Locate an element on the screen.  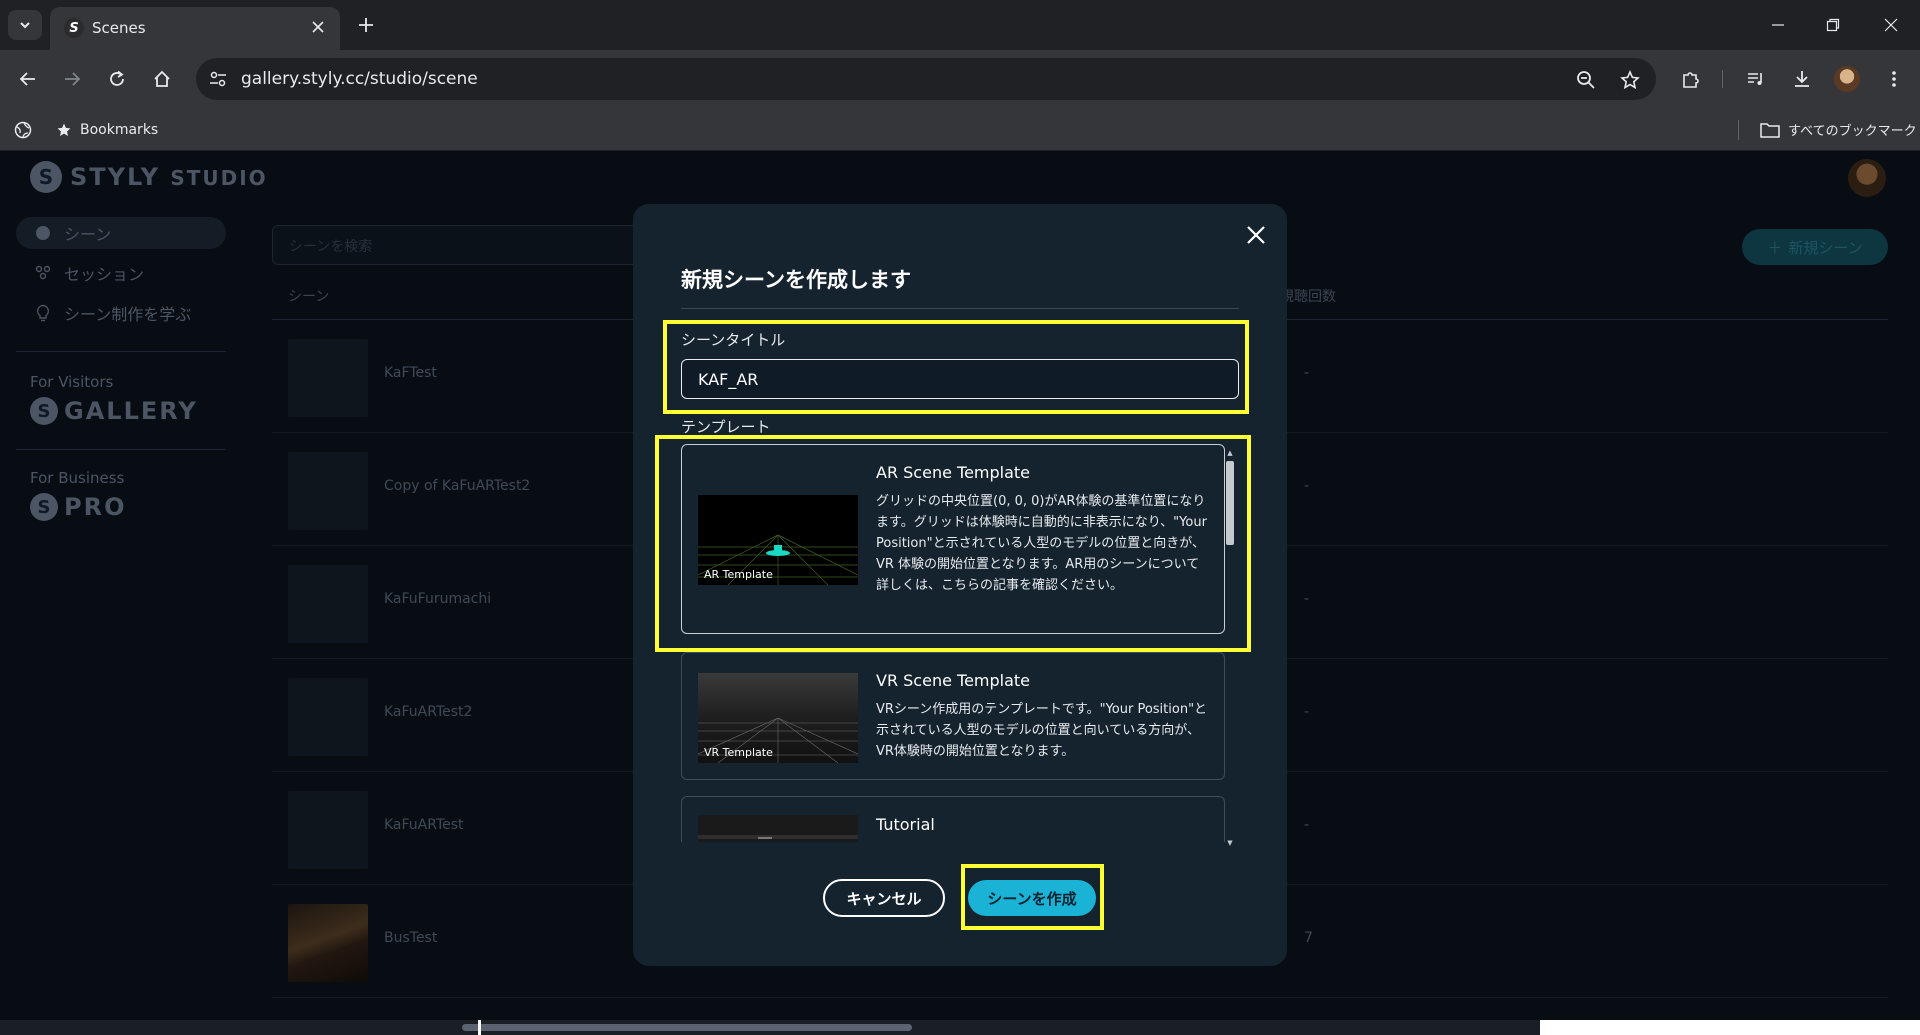
scroll-up-icon: ▲ is located at coordinates (1230, 453).